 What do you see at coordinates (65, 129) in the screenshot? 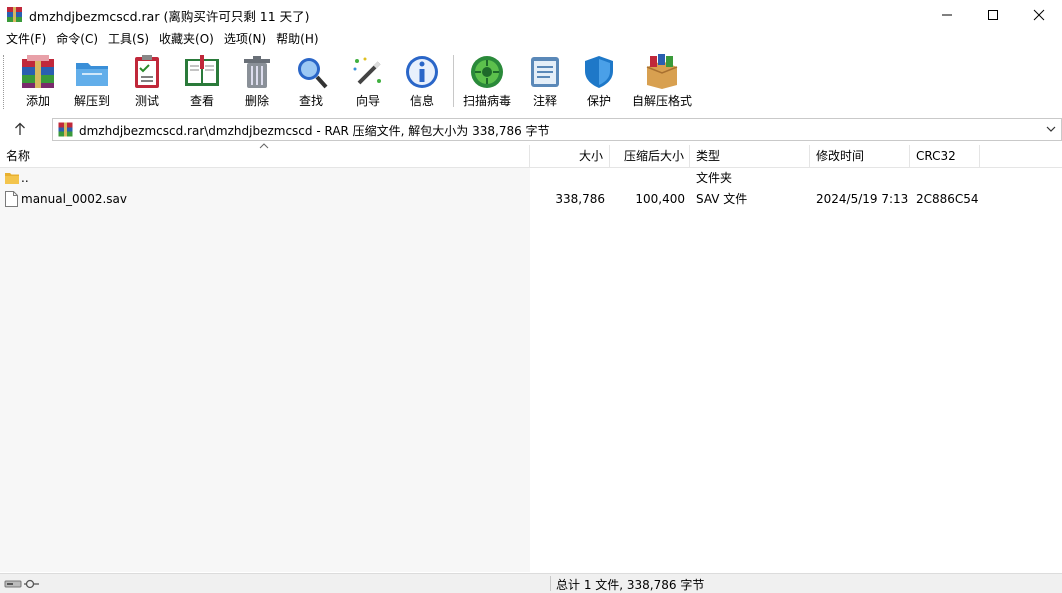
I see `rar-archive-icon` at bounding box center [65, 129].